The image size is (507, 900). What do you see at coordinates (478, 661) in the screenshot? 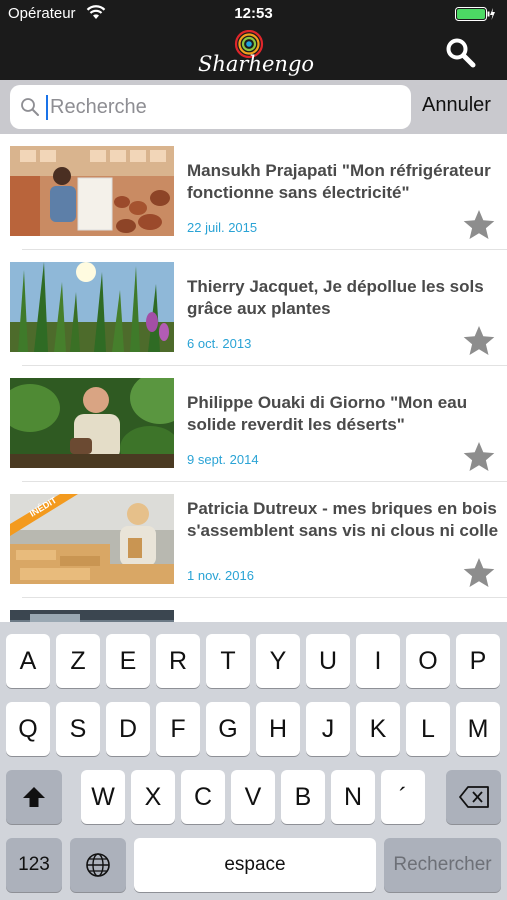
I see `key: P` at bounding box center [478, 661].